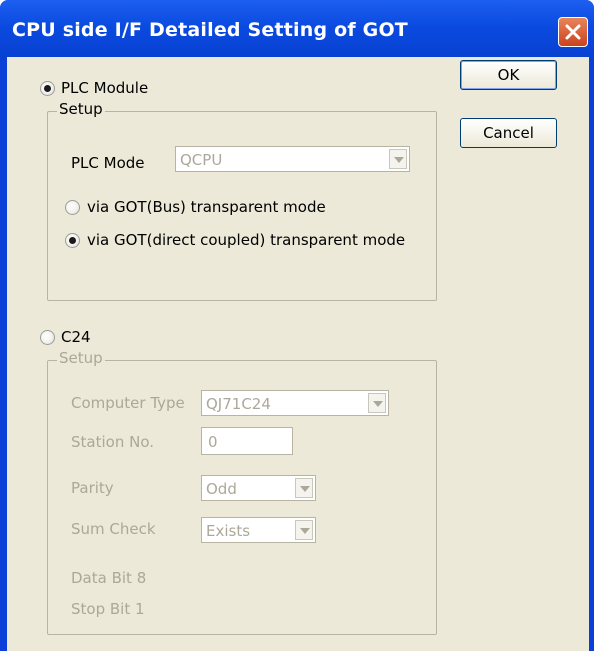 The width and height of the screenshot is (594, 651). I want to click on parity-select: Odd, so click(258, 488).